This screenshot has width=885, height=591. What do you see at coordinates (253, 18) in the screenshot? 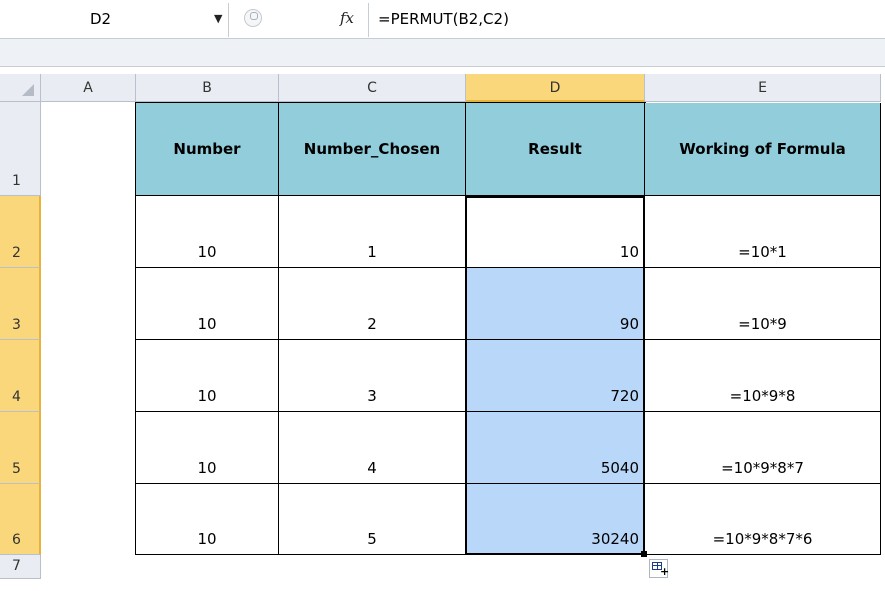
I see `formula-bar-resize-icon` at bounding box center [253, 18].